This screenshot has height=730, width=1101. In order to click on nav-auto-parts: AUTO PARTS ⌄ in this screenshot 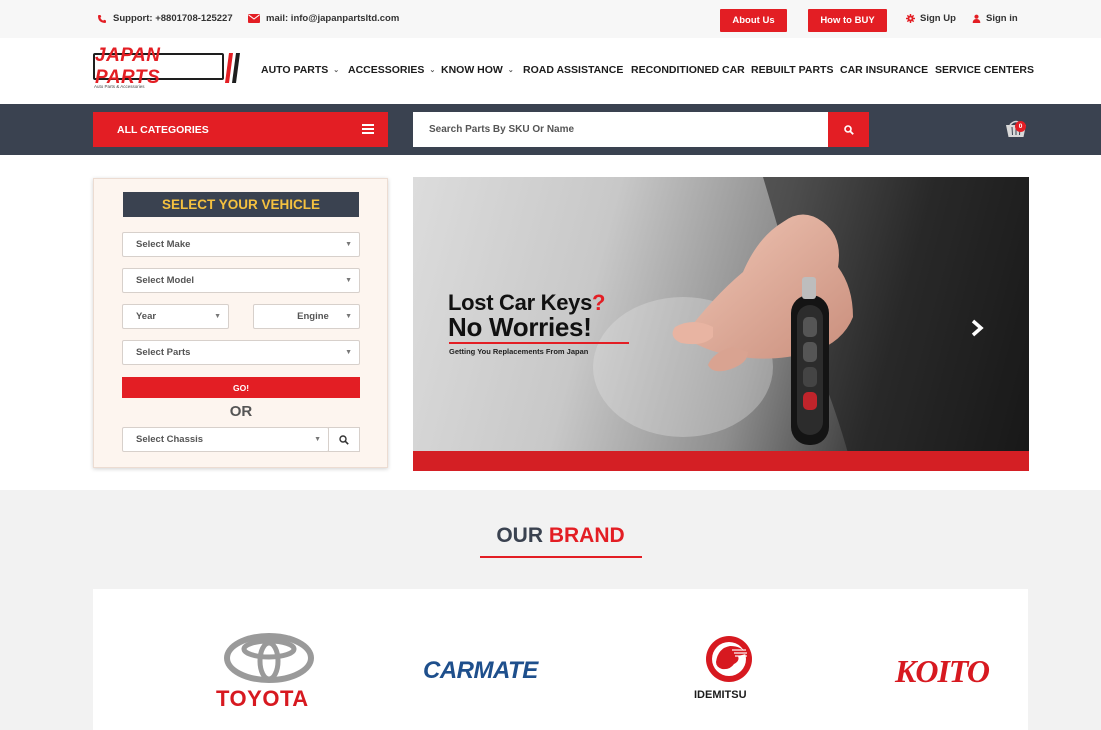, I will do `click(300, 70)`.